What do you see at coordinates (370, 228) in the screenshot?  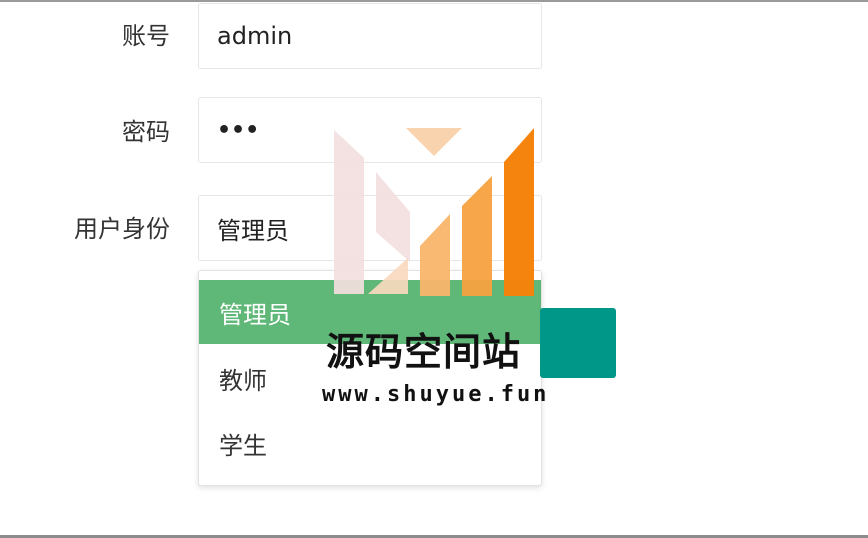 I see `role-select: 管理员` at bounding box center [370, 228].